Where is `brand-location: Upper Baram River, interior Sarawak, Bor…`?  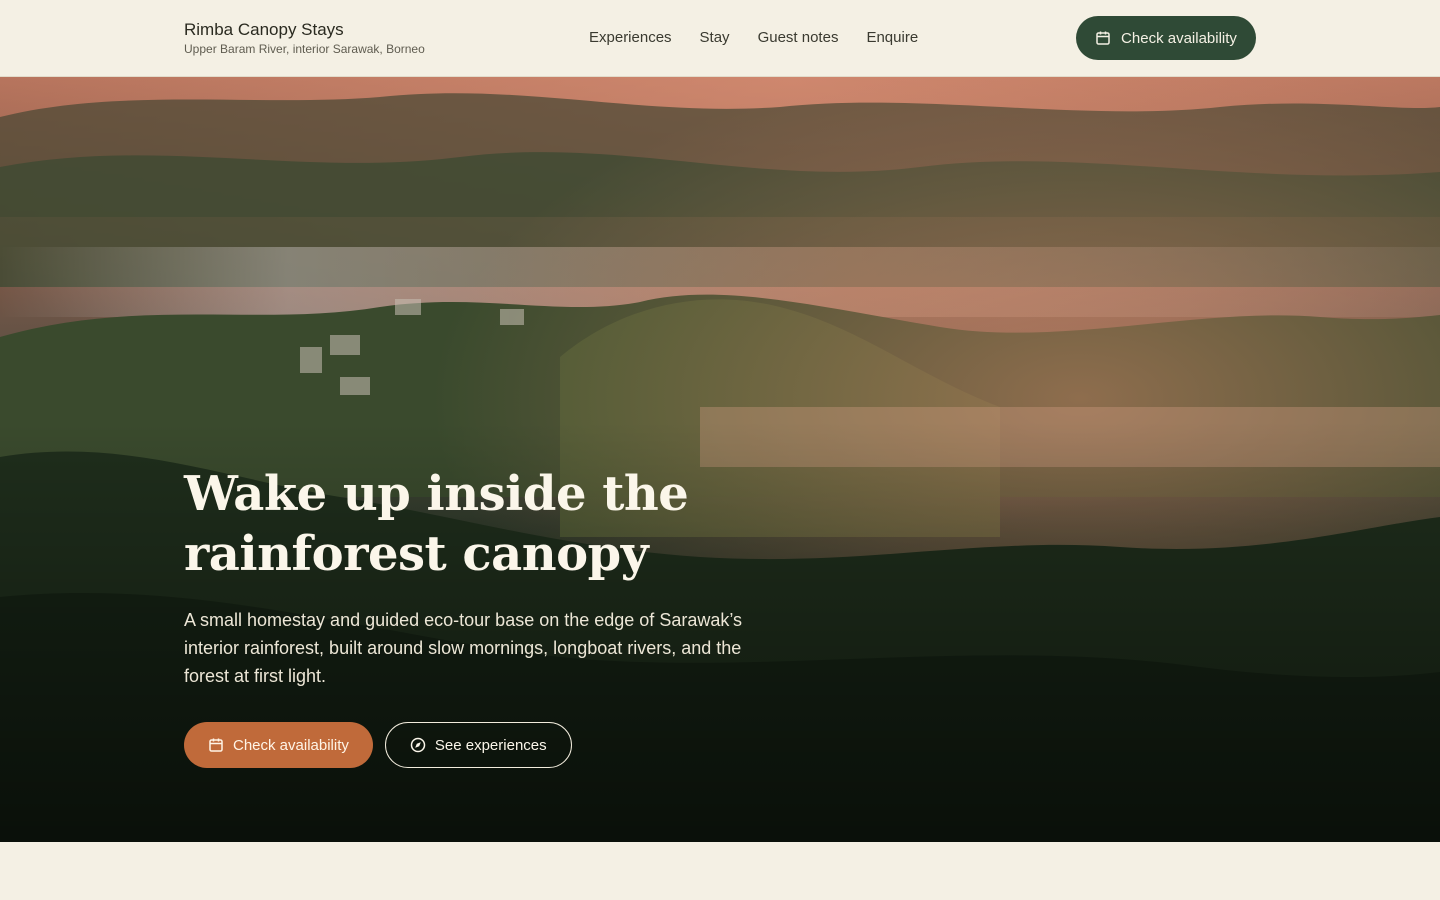 brand-location: Upper Baram River, interior Sarawak, Bor… is located at coordinates (304, 49).